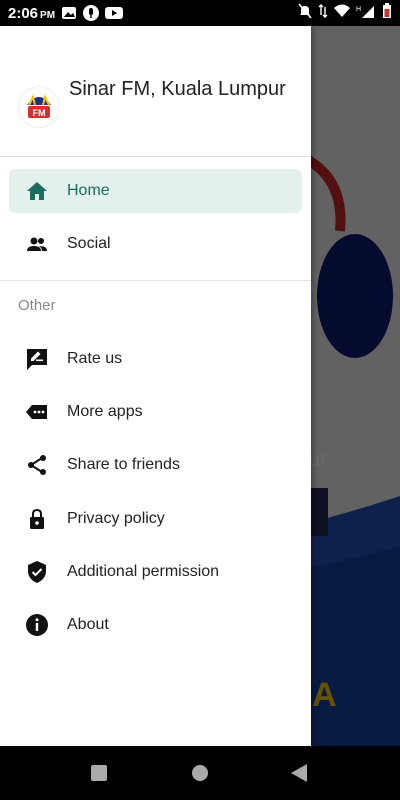  I want to click on drawer-item-label: Share to friends, so click(123, 464).